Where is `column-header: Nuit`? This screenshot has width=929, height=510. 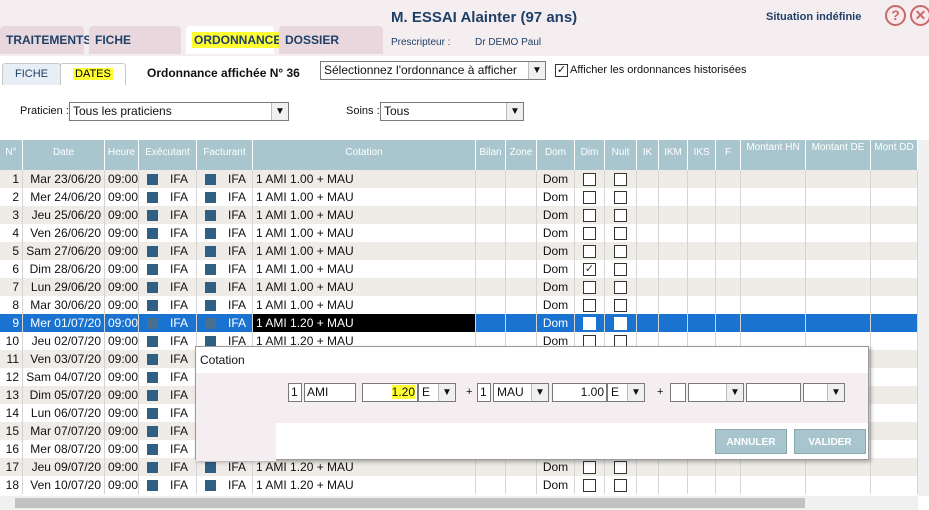 column-header: Nuit is located at coordinates (621, 155).